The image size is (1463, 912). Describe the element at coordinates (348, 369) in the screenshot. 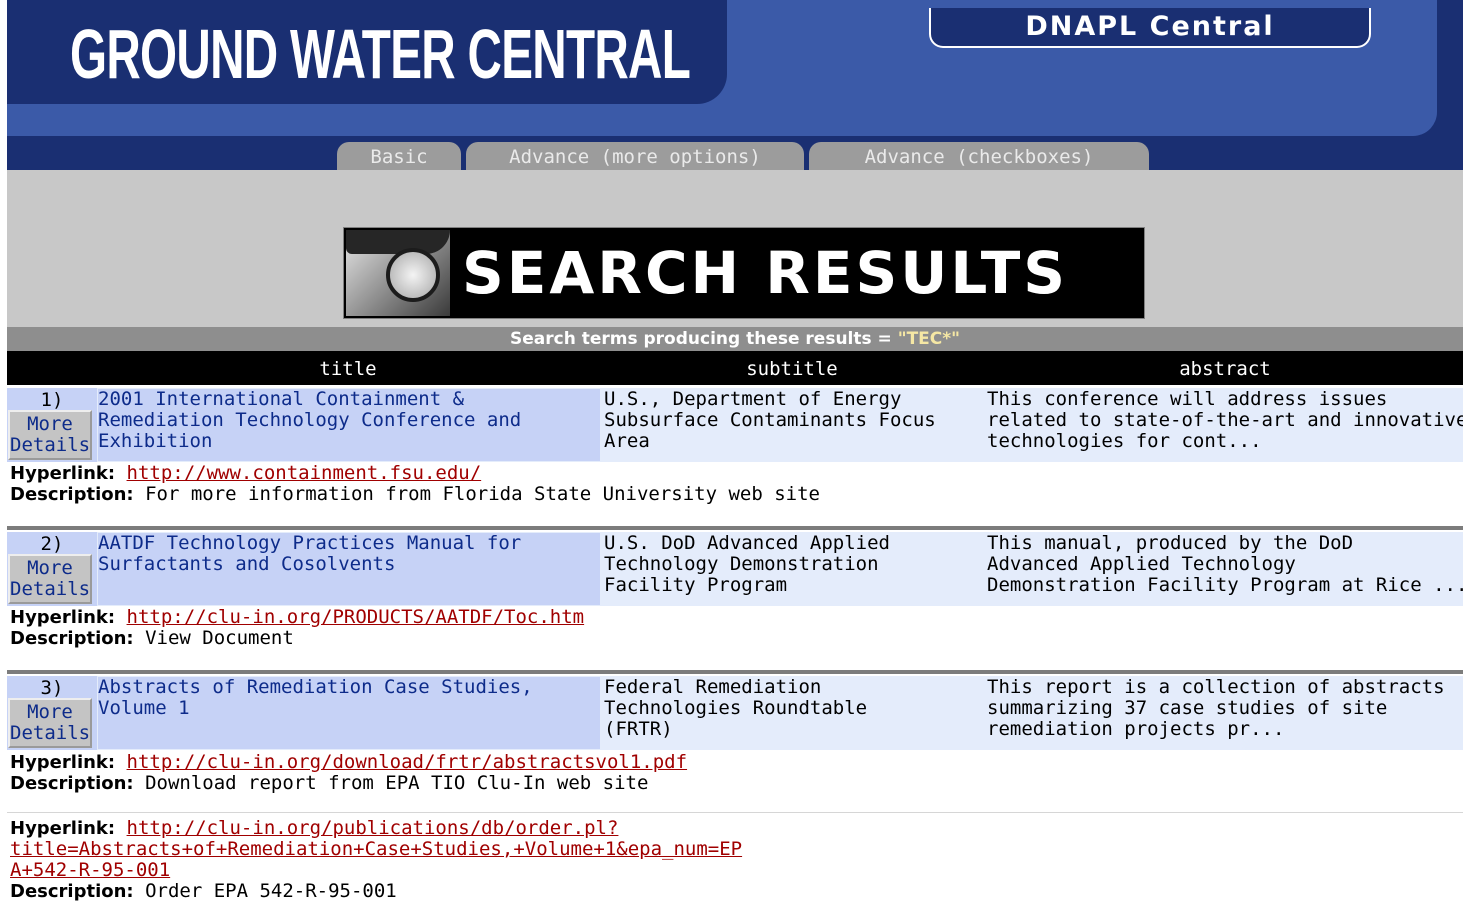

I see `column-title: title` at that location.